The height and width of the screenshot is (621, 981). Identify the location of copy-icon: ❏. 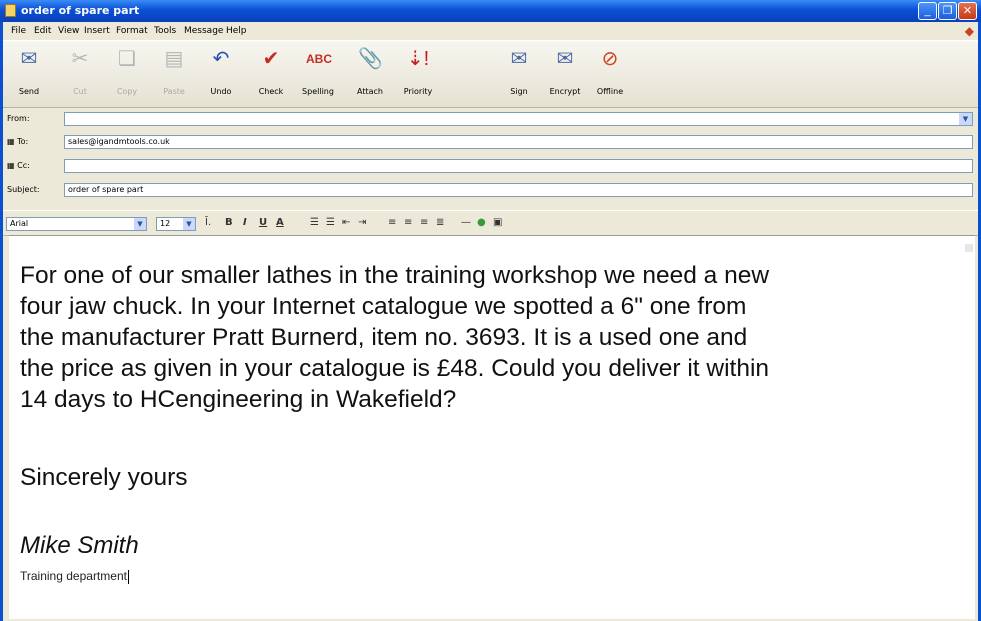
(127, 59).